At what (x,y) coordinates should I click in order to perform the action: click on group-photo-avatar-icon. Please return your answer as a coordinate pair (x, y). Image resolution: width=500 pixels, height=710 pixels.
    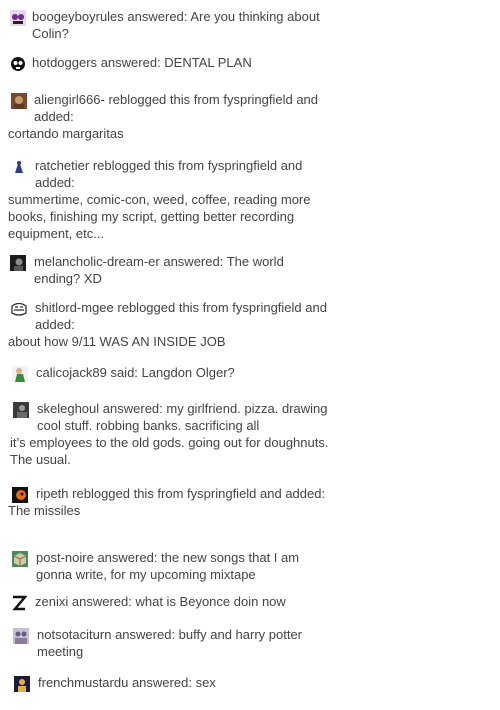
    Looking at the image, I should click on (21, 636).